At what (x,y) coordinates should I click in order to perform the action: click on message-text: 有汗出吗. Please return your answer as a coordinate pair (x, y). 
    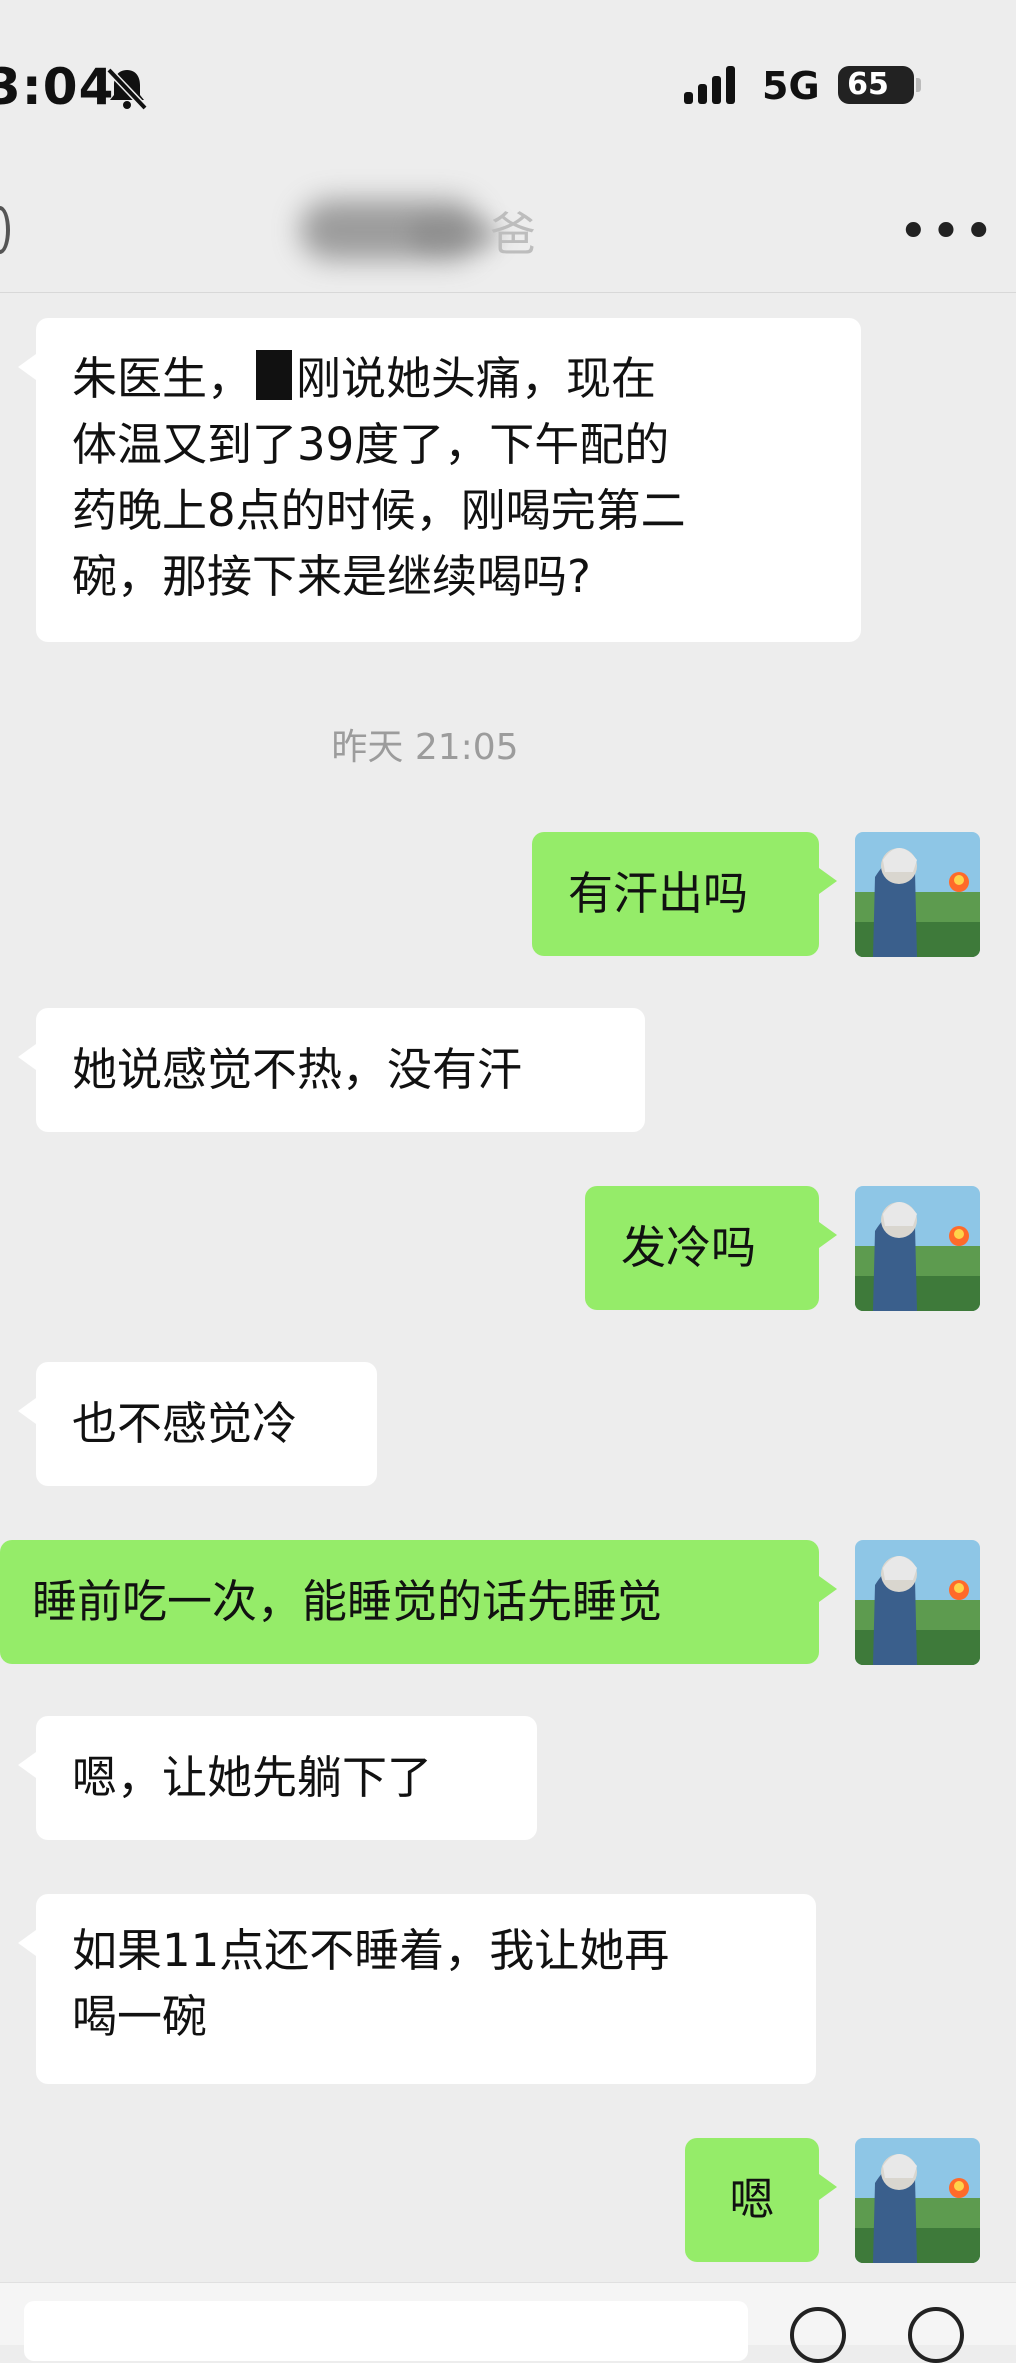
    Looking at the image, I should click on (658, 893).